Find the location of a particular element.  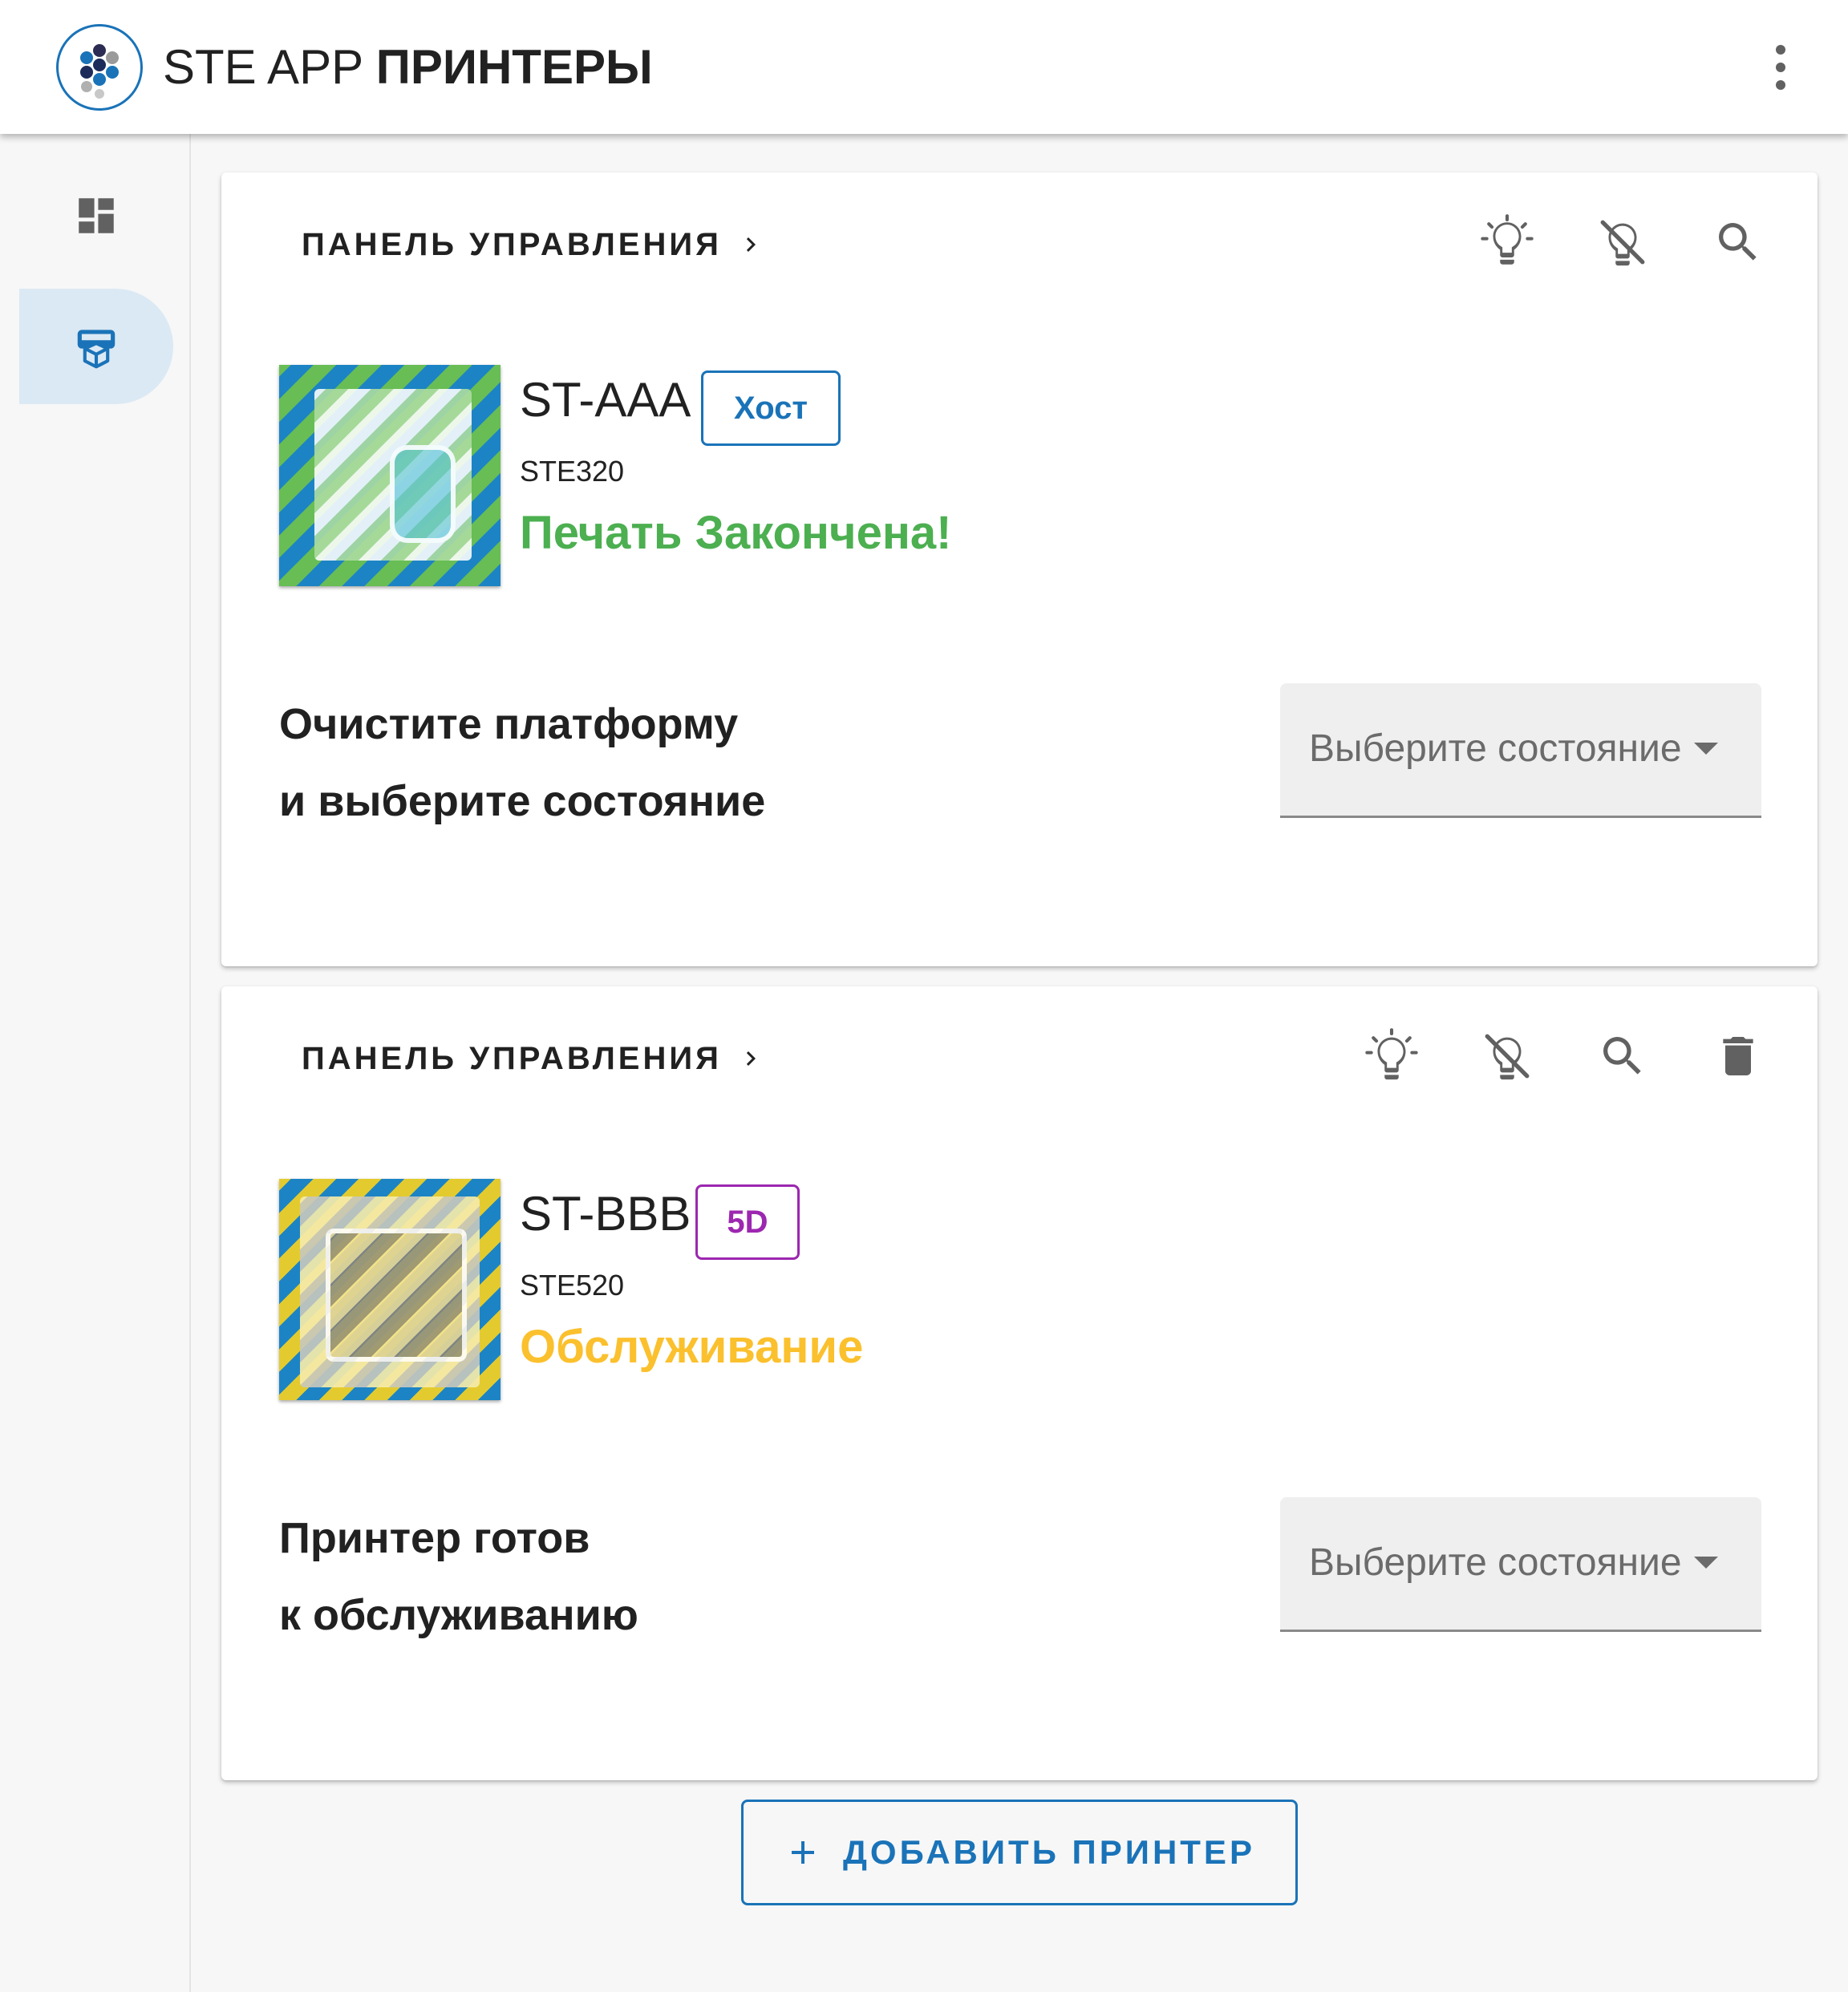

printer-status: Обслуживание is located at coordinates (692, 1347).